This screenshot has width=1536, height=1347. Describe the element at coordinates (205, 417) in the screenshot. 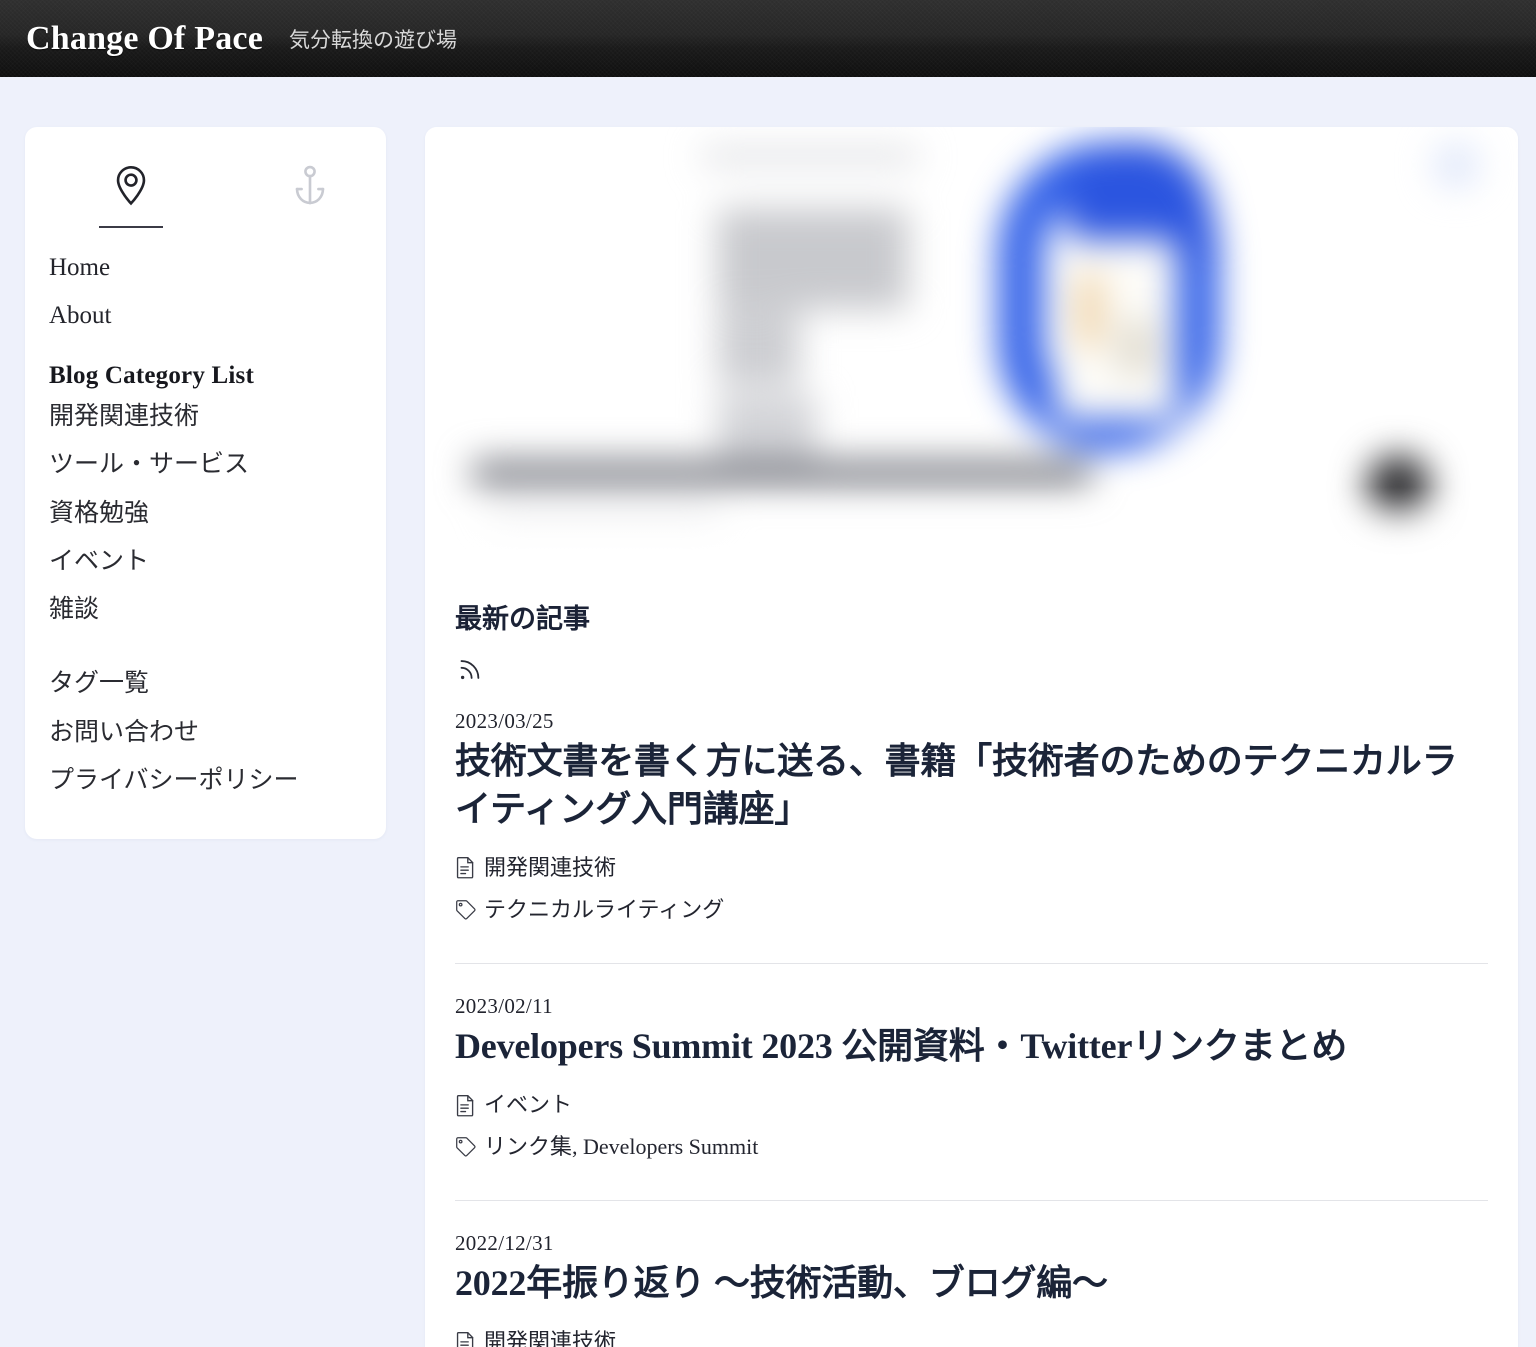

I see `sidebar-item-dev-tech: 開発関連技術` at that location.